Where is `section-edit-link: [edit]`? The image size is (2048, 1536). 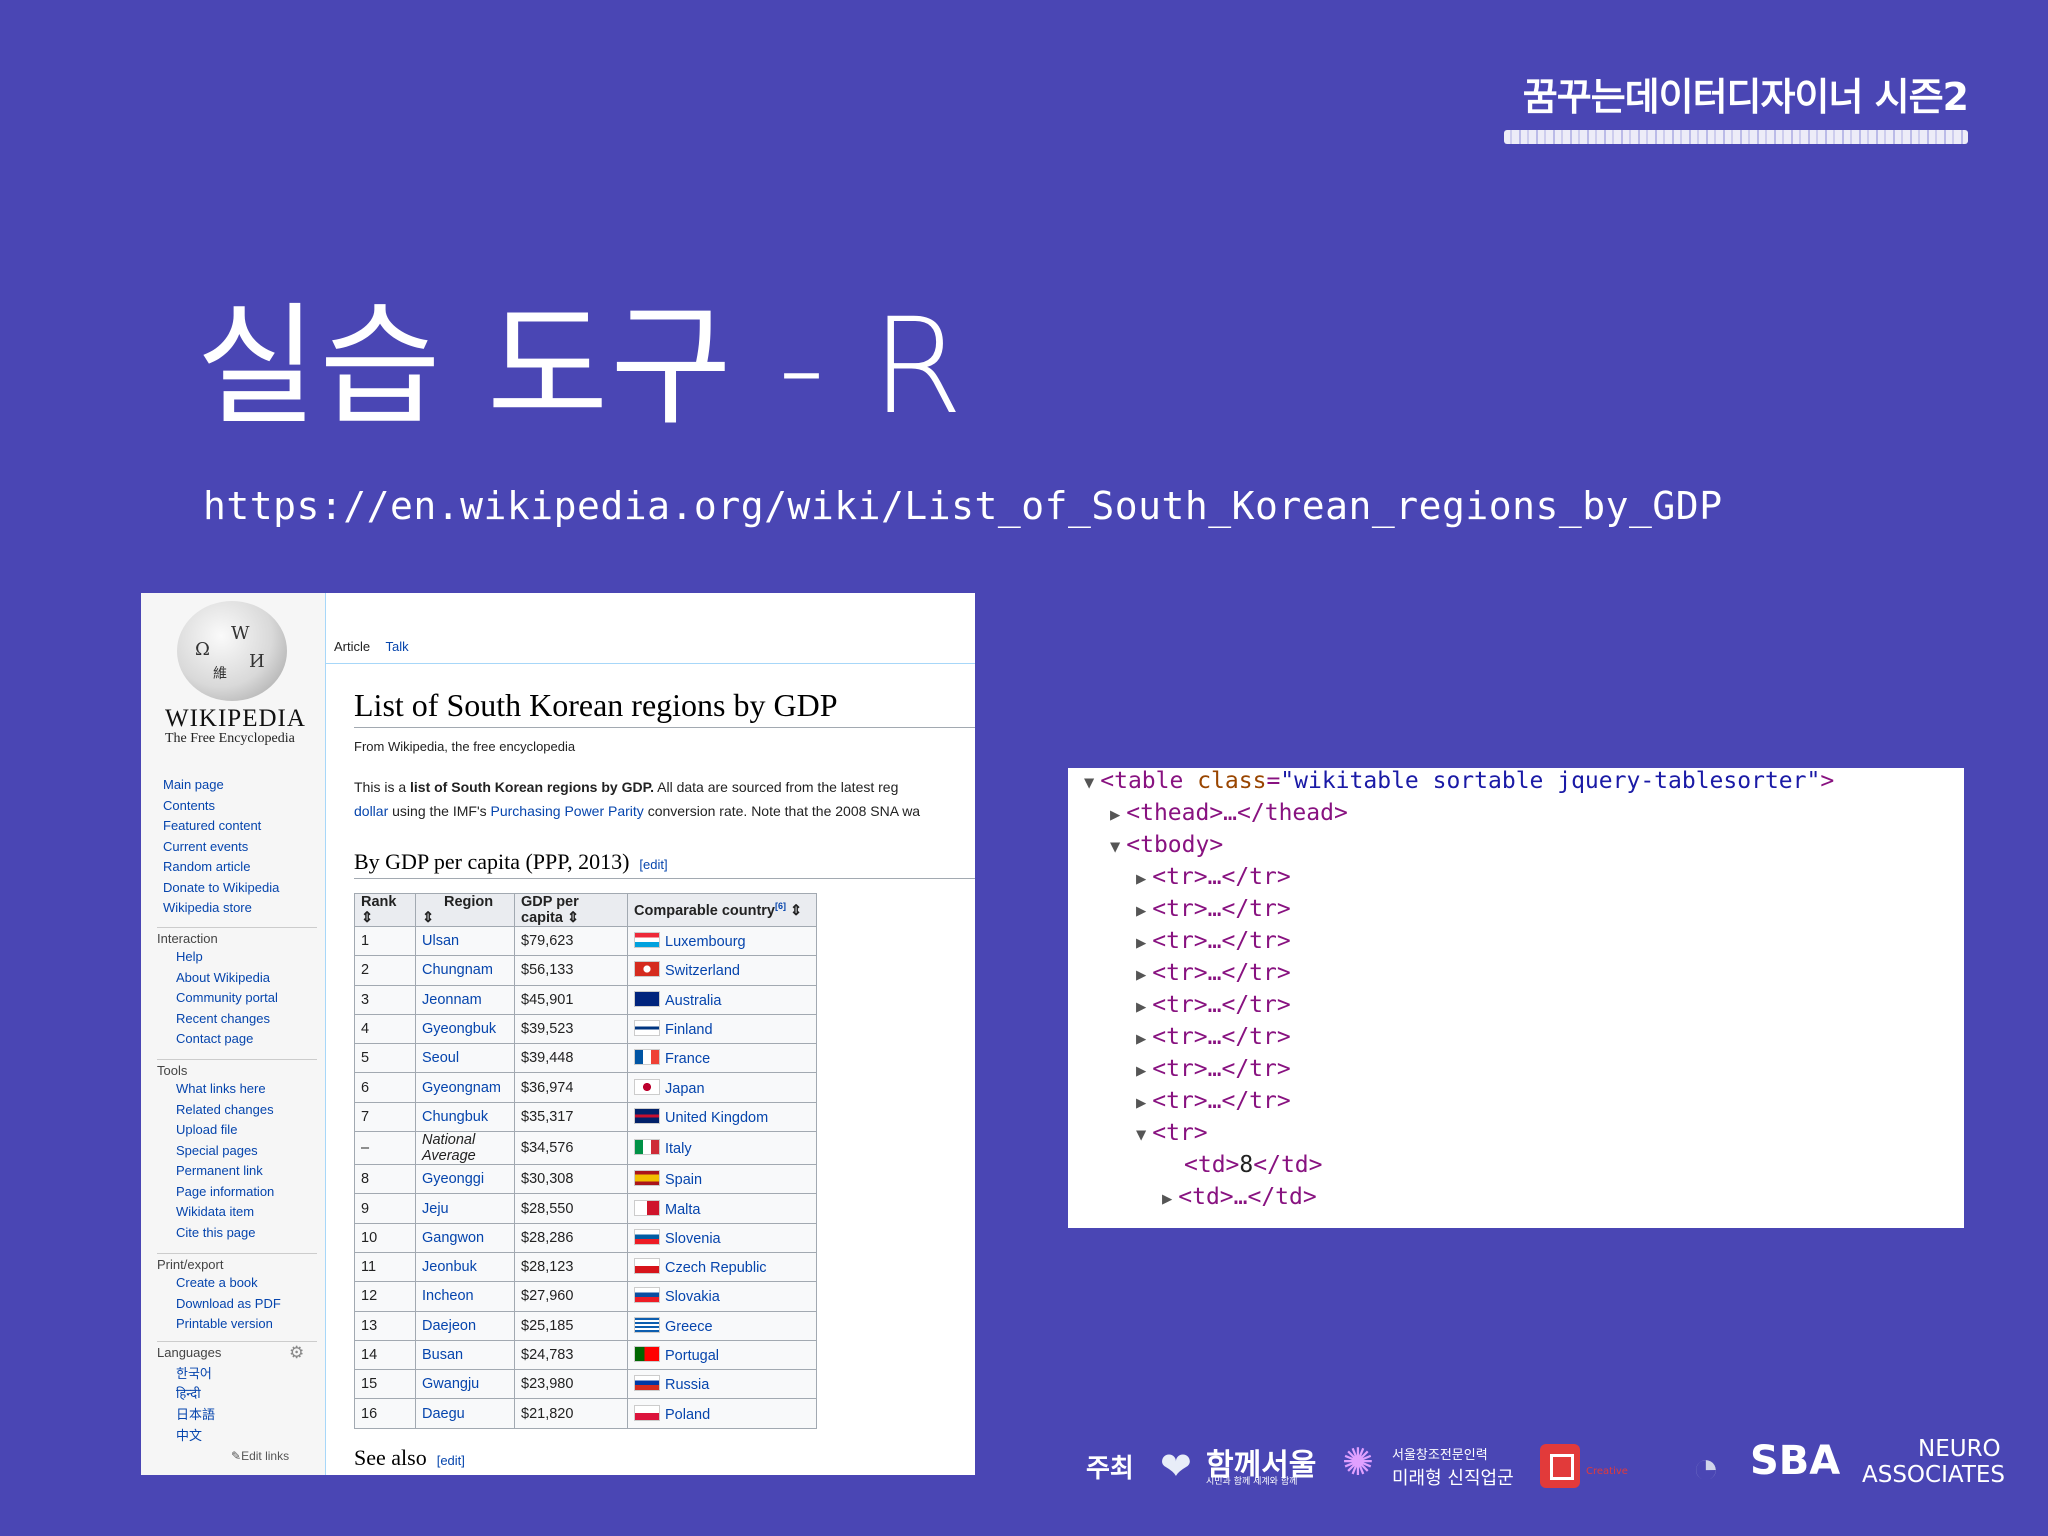 section-edit-link: [edit] is located at coordinates (653, 864).